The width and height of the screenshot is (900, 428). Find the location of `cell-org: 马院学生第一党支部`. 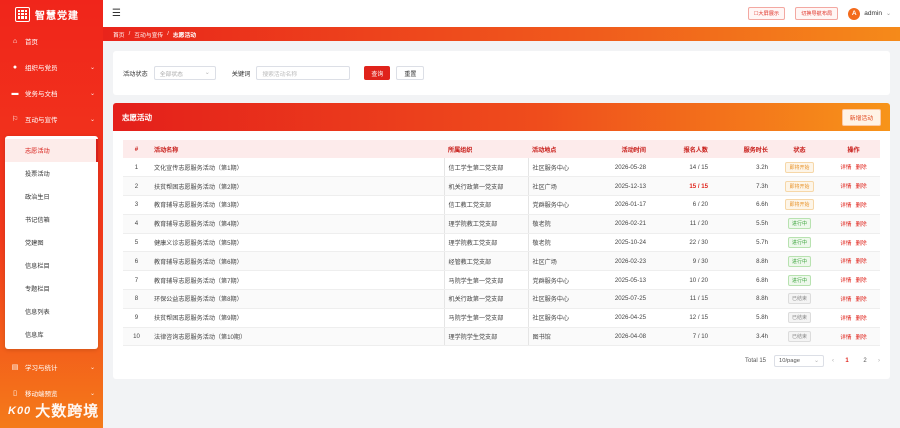

cell-org: 马院学生第一党支部 is located at coordinates (485, 280).